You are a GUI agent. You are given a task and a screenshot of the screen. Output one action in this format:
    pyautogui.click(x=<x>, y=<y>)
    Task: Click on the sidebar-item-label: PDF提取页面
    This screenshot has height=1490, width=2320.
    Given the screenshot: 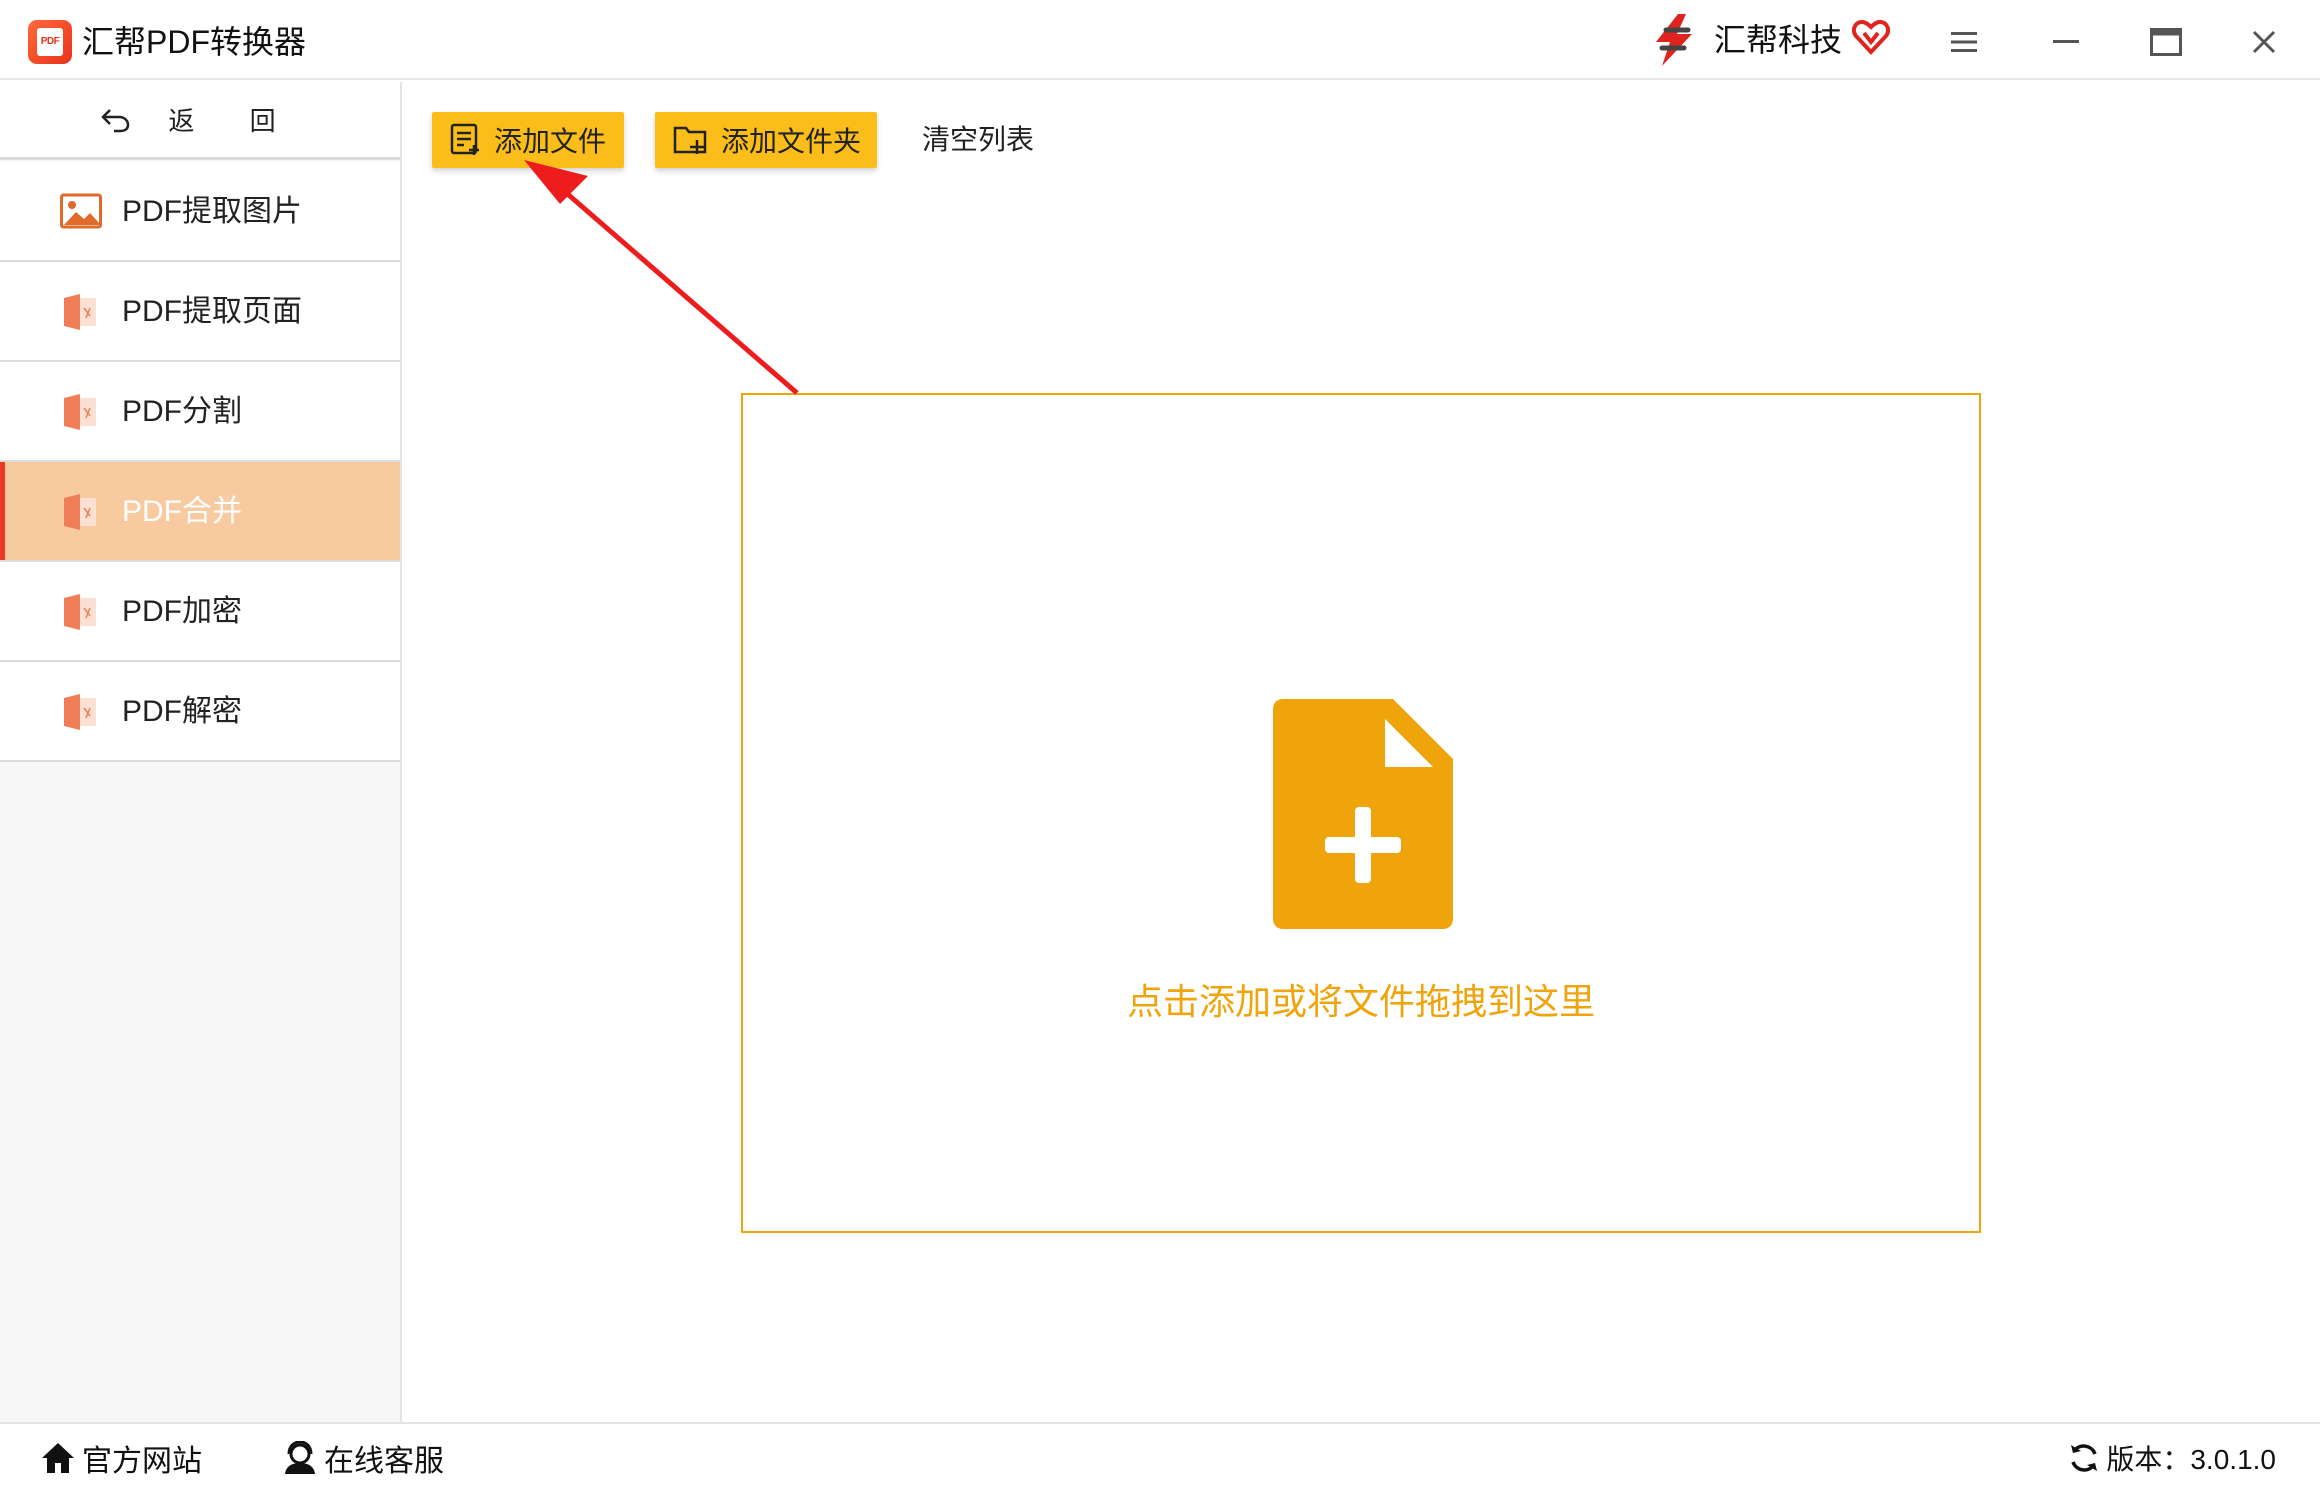 What is the action you would take?
    pyautogui.click(x=212, y=311)
    